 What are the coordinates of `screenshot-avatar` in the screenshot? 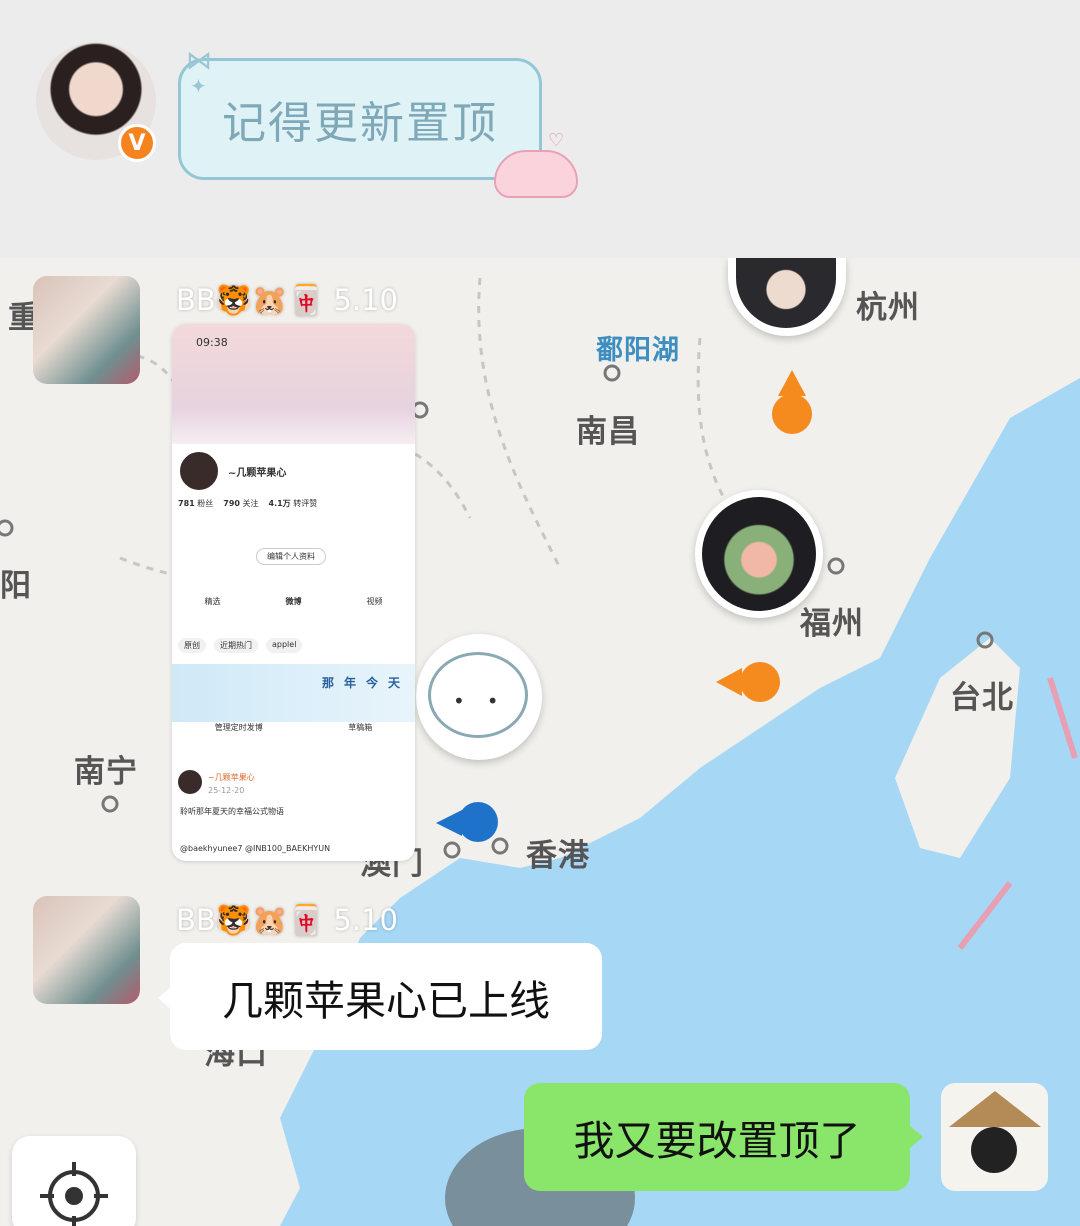 It's located at (199, 471).